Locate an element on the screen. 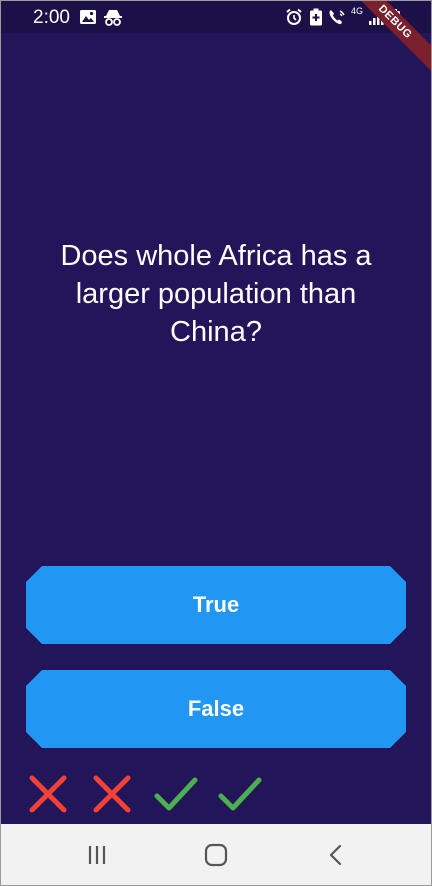  incognito-icon is located at coordinates (113, 18).